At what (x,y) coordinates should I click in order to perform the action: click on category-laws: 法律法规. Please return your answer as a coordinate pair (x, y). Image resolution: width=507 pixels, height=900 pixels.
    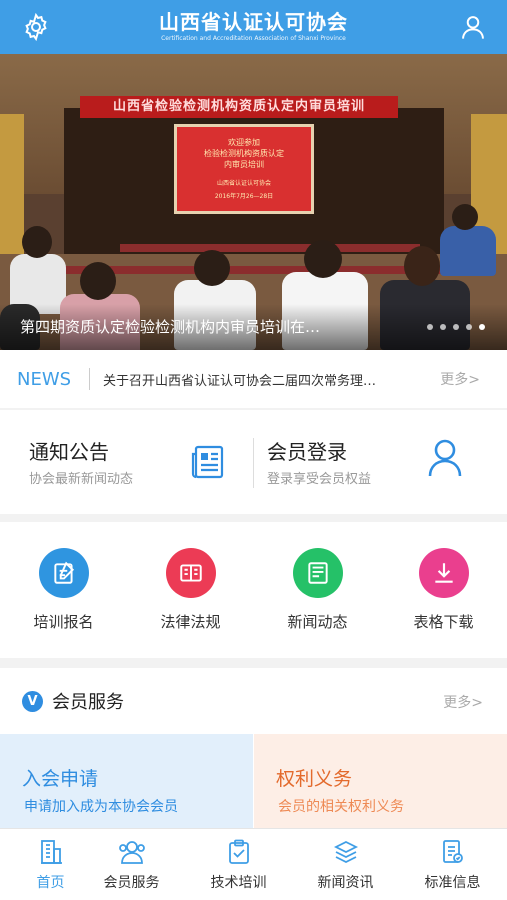
    Looking at the image, I should click on (190, 590).